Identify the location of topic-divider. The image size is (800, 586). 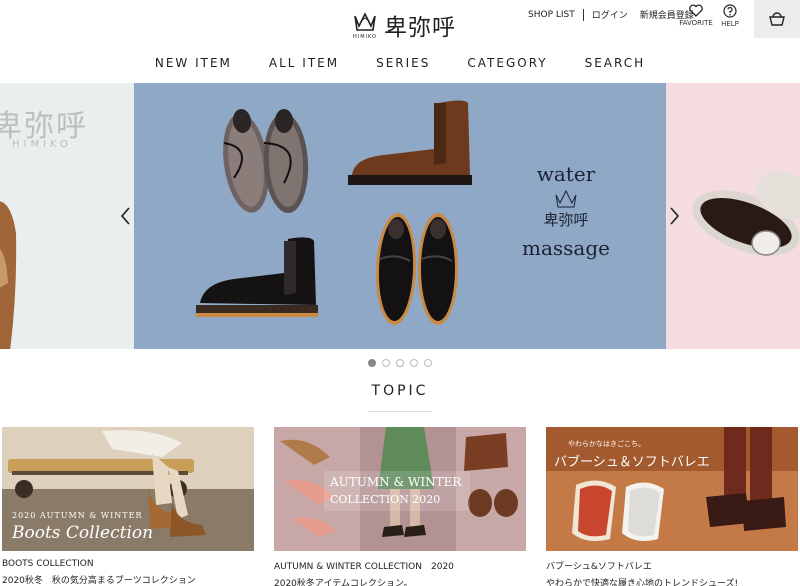
(400, 411).